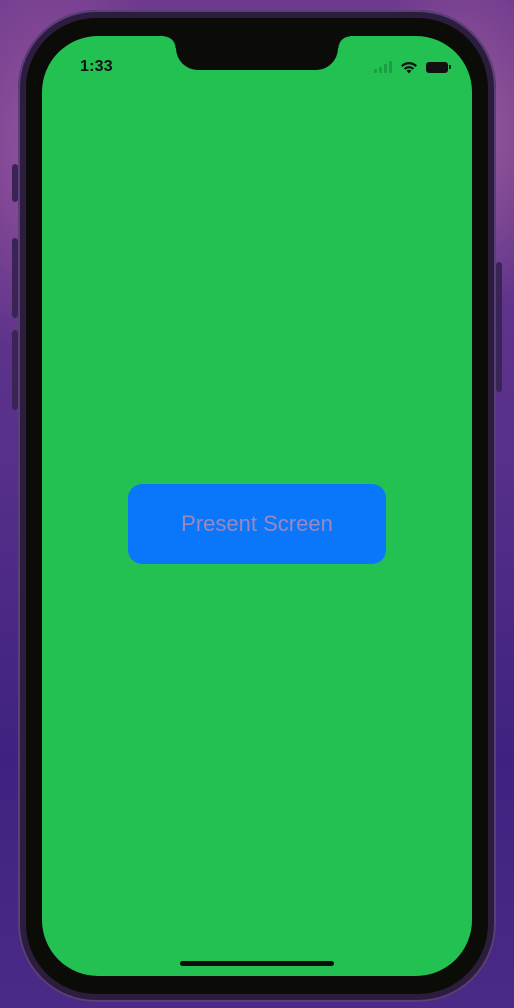  I want to click on present-screen-label: Present Screen, so click(257, 523).